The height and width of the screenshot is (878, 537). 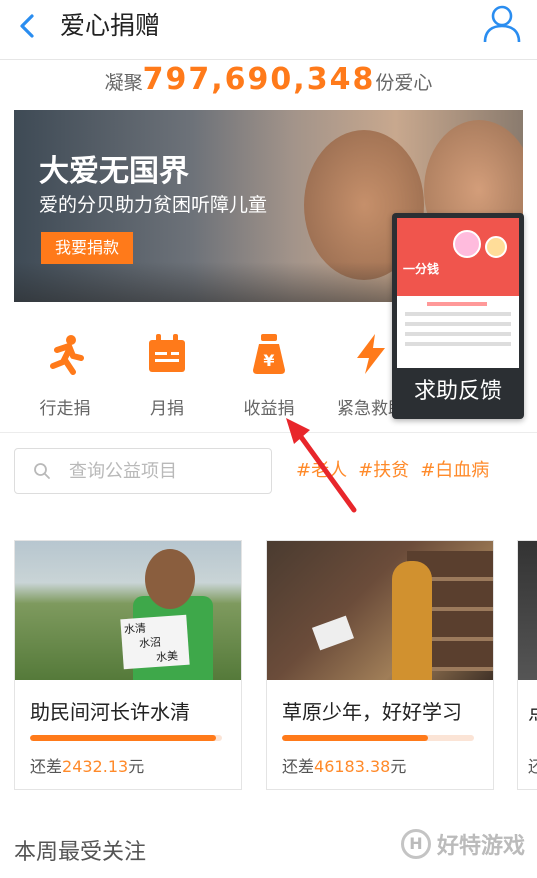 What do you see at coordinates (167, 353) in the screenshot?
I see `calendar-icon` at bounding box center [167, 353].